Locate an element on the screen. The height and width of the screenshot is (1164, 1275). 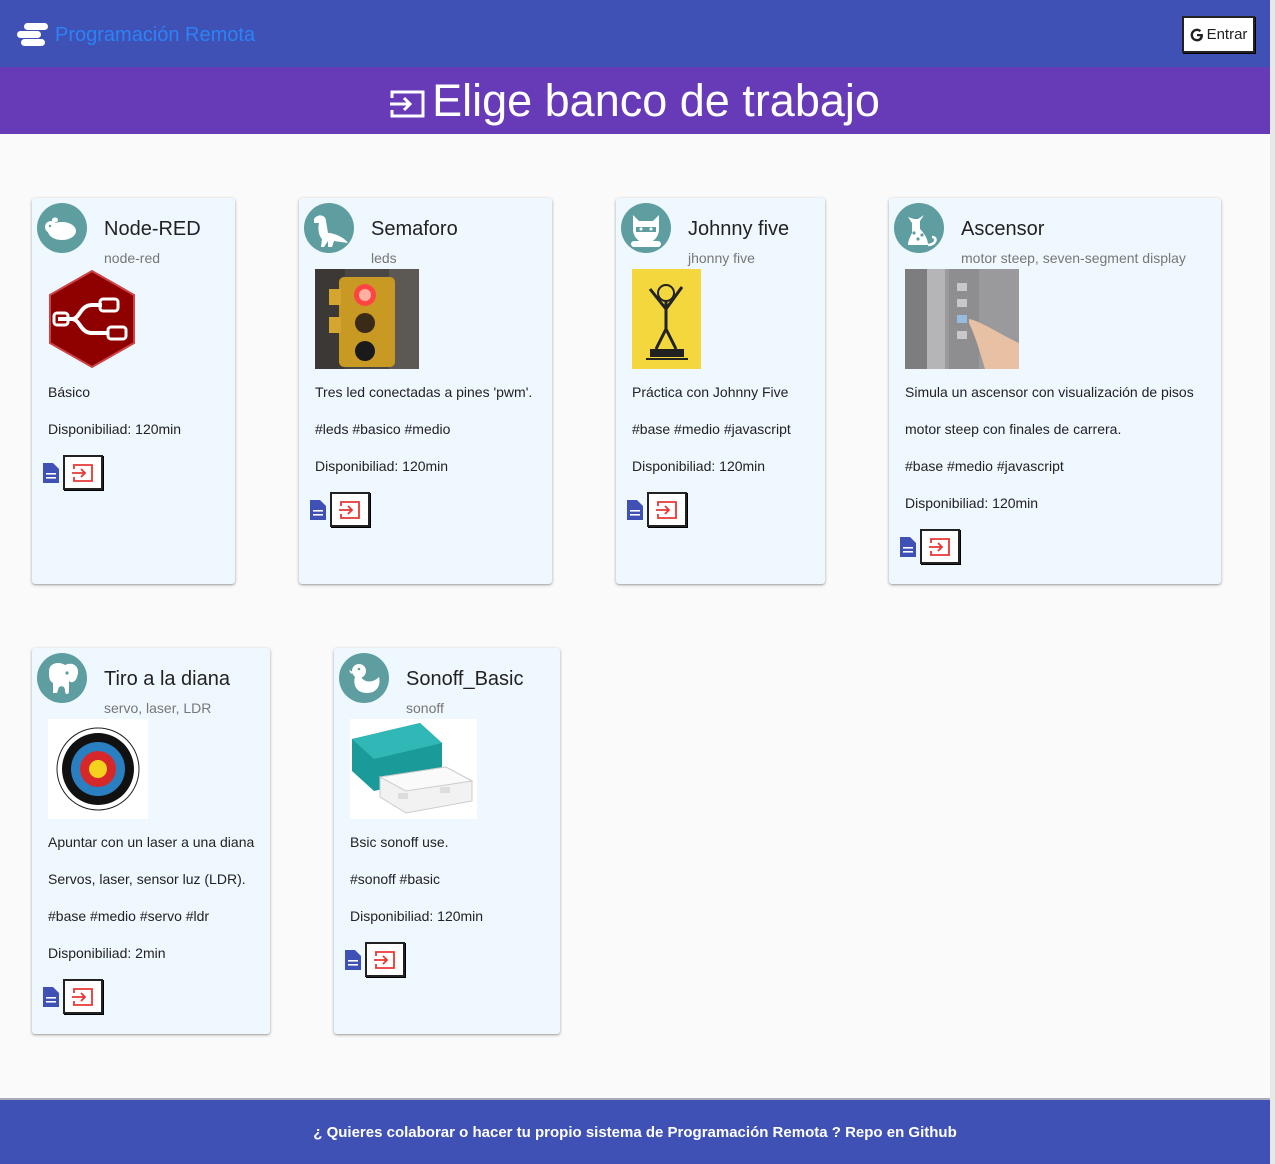
top-app-bar: Programación Remota Entrar is located at coordinates (635, 33).